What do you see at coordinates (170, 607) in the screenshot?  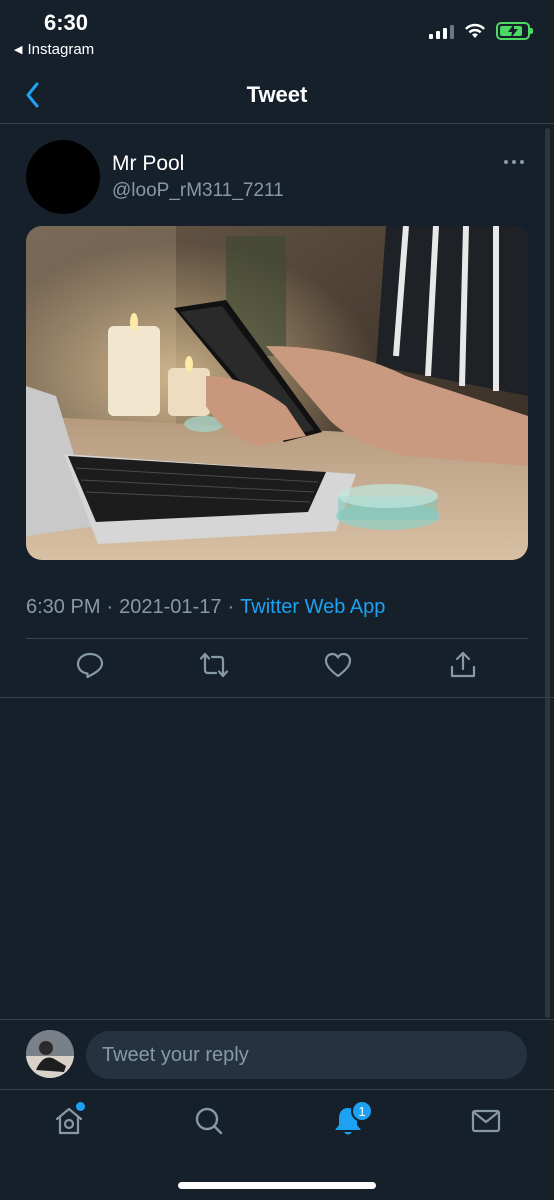 I see `tweet-date: 2021-01-17` at bounding box center [170, 607].